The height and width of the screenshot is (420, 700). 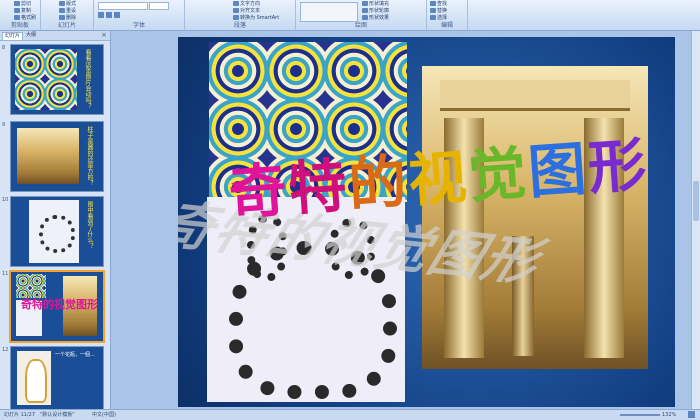 I want to click on paragraph-group: 文字方向 对齐文本 转换为 SmartArt 段落, so click(x=240, y=15).